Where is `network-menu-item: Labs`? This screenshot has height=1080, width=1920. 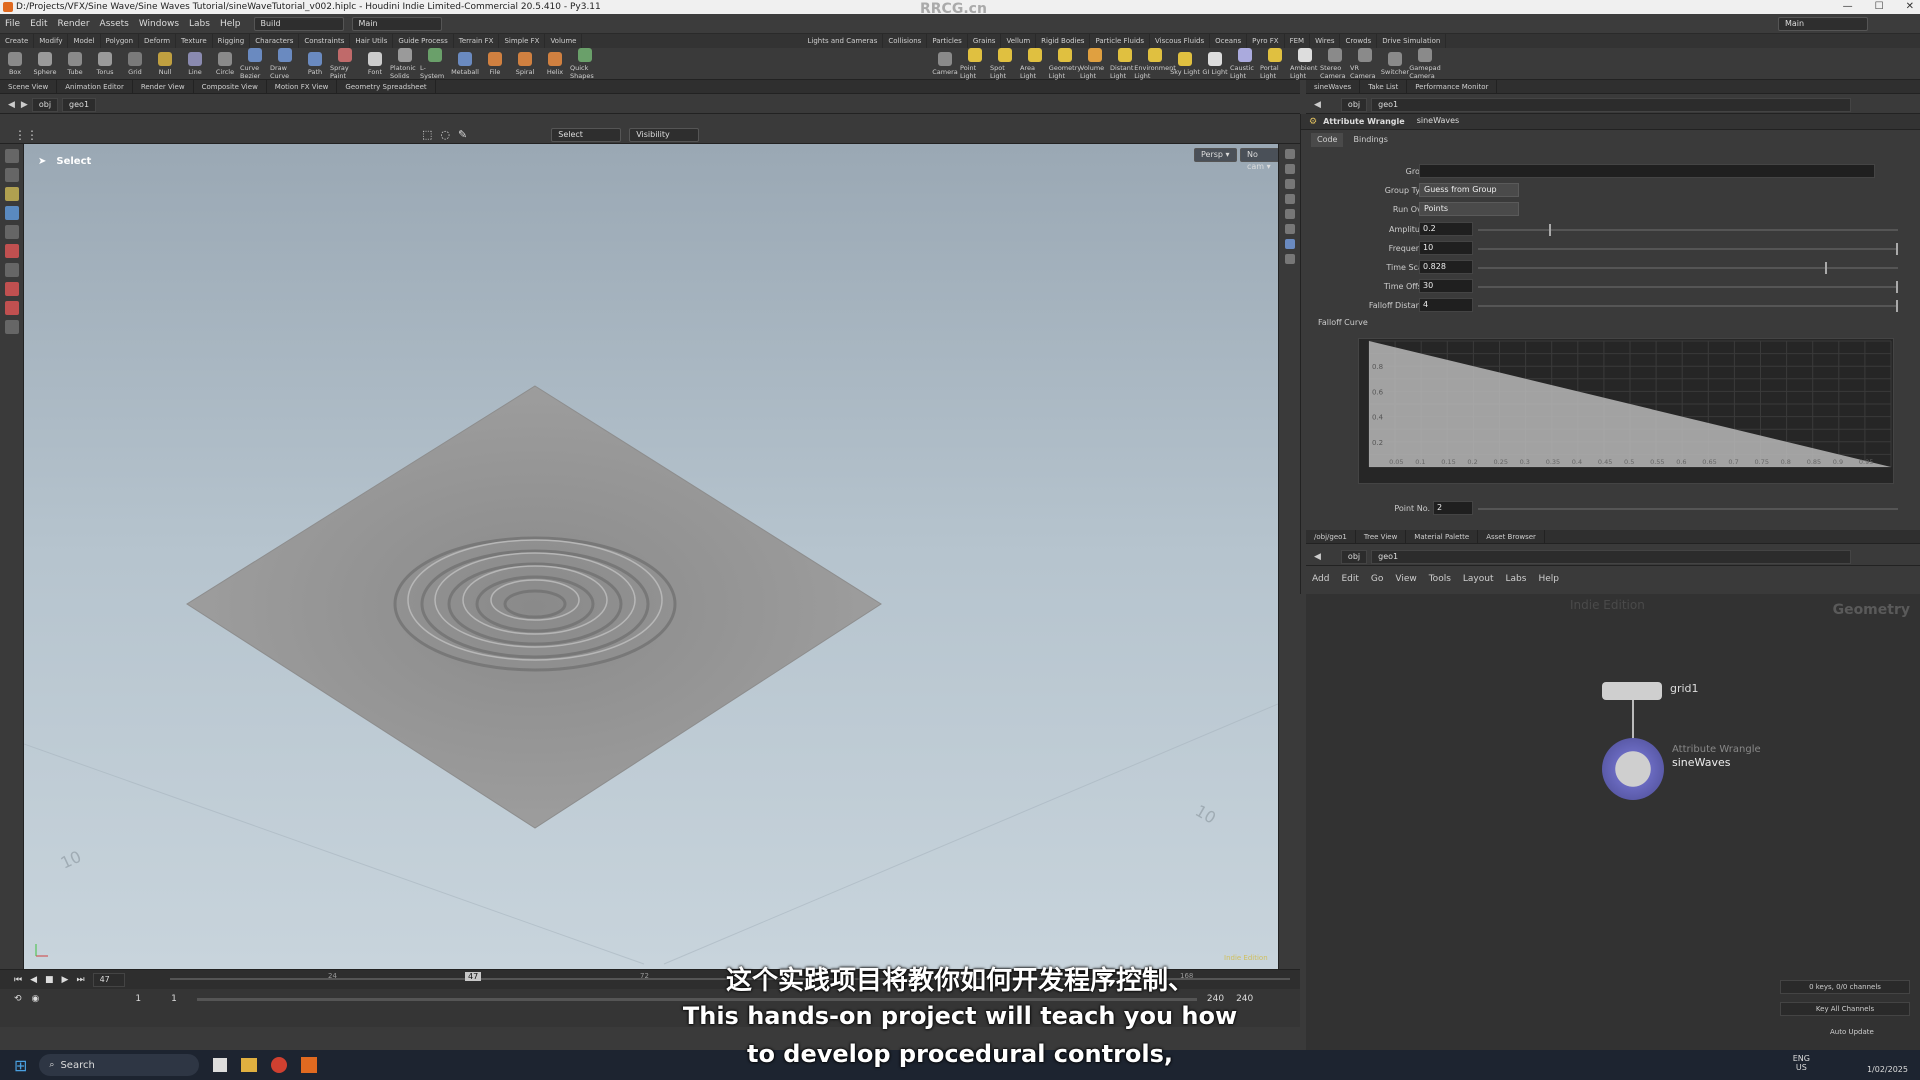 network-menu-item: Labs is located at coordinates (1516, 579).